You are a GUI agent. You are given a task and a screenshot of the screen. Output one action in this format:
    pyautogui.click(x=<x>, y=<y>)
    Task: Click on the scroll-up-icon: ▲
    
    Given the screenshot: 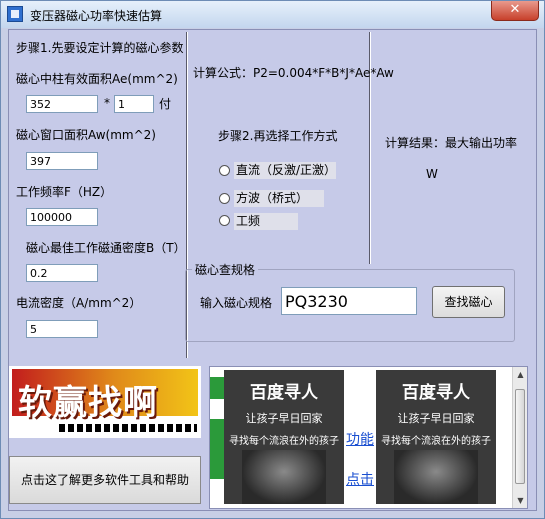 What is the action you would take?
    pyautogui.click(x=520, y=374)
    